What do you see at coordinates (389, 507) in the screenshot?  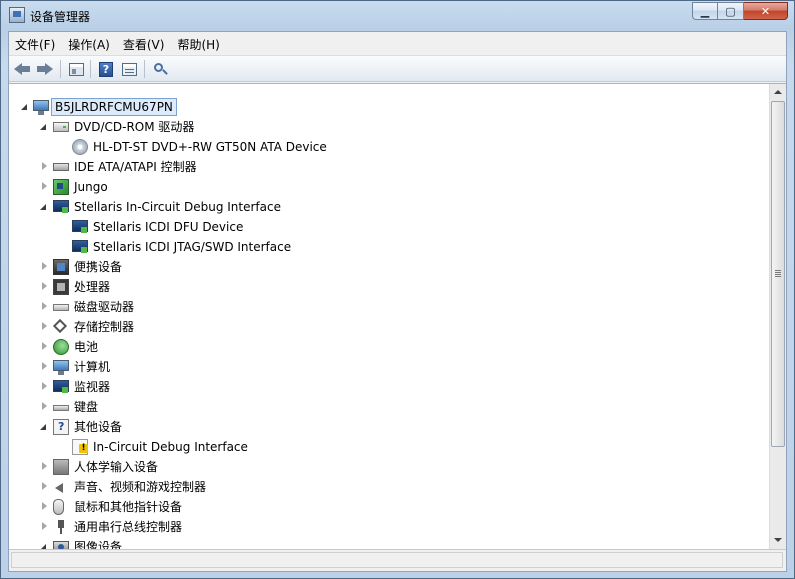 I see `tree-category-node: 鼠标和其他指针设备` at bounding box center [389, 507].